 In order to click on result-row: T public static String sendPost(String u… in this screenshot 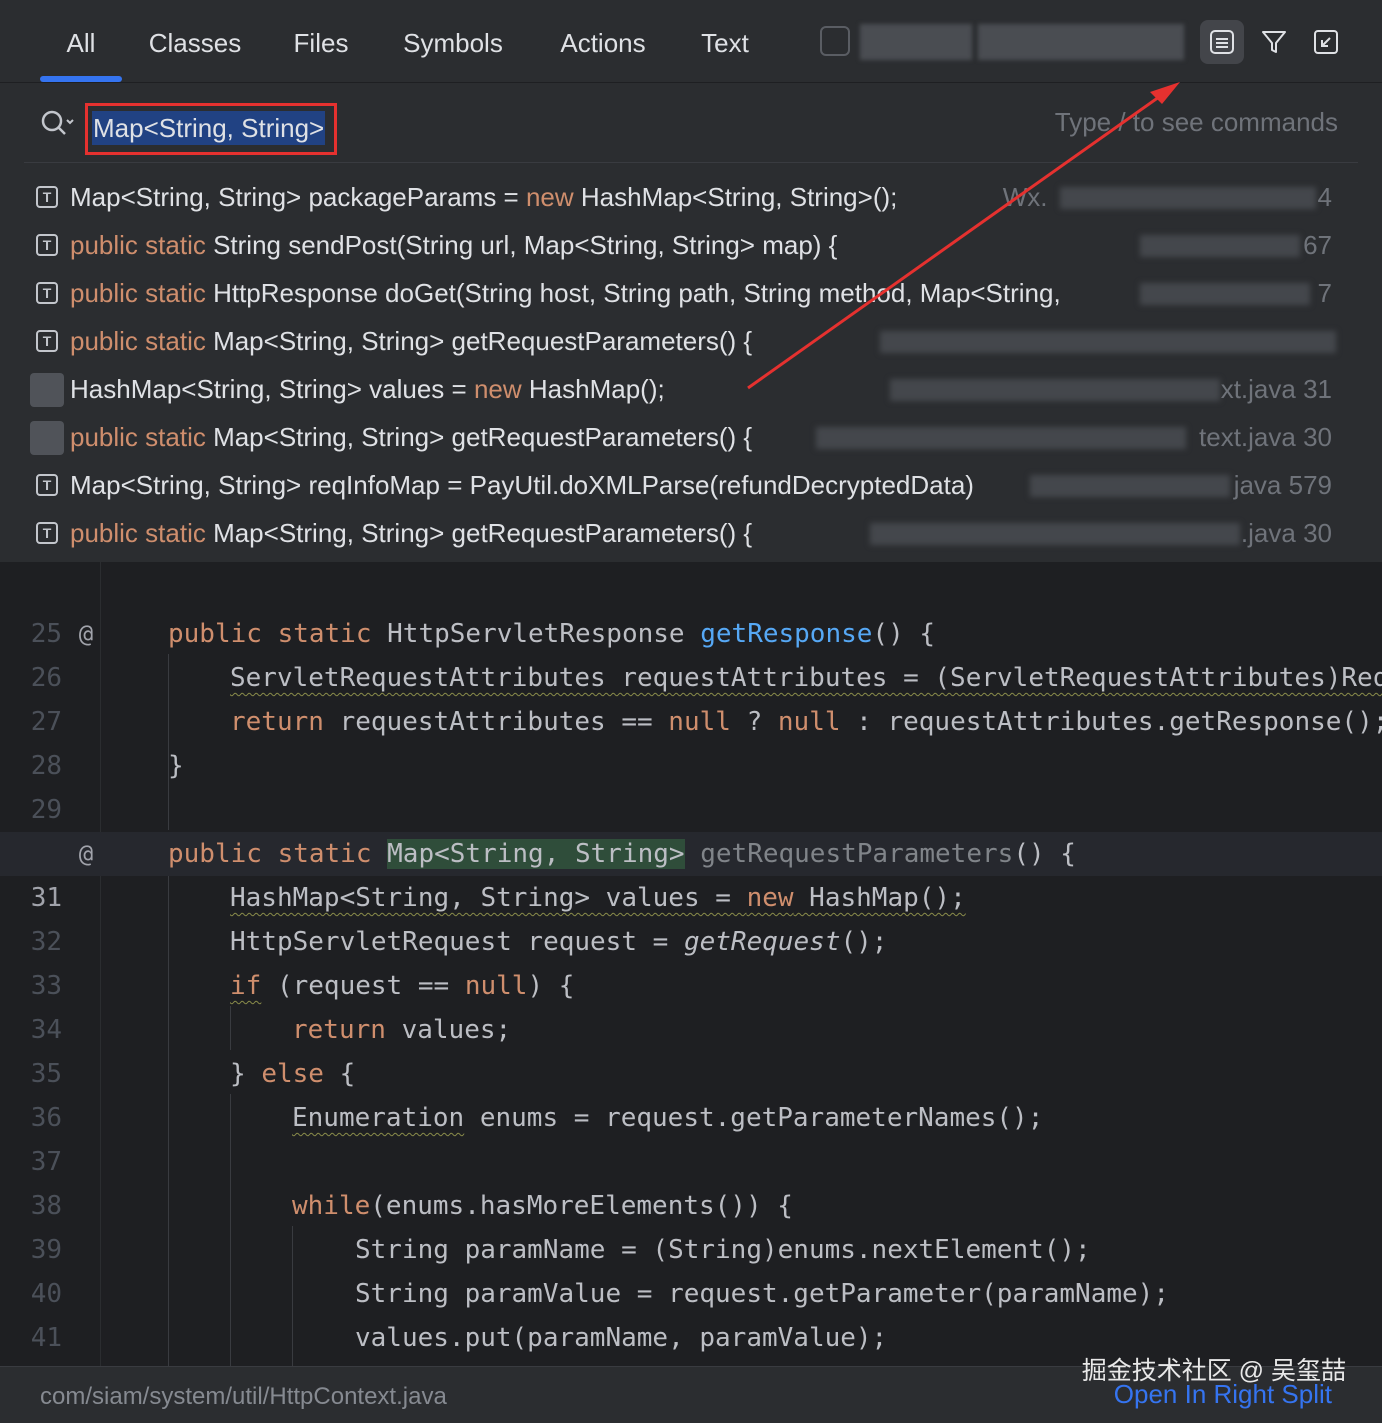, I will do `click(691, 245)`.